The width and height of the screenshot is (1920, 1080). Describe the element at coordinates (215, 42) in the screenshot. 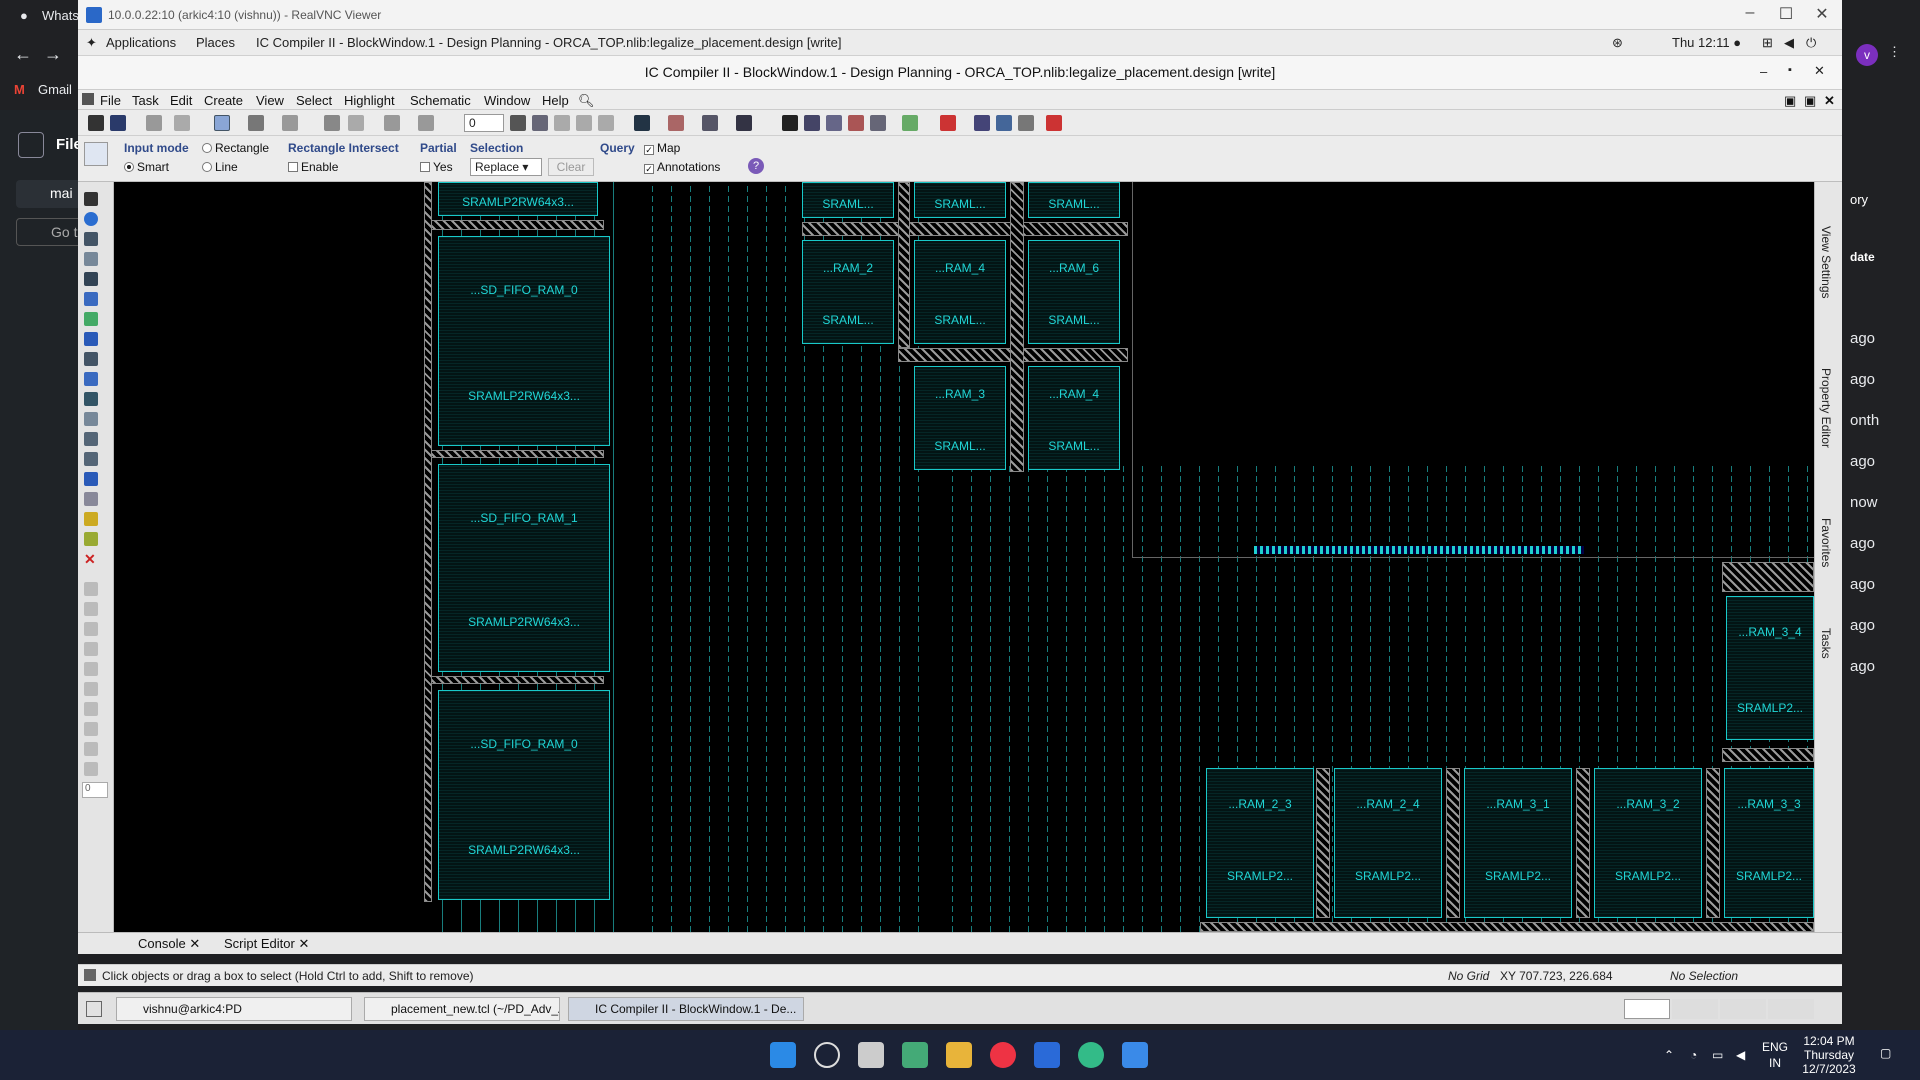

I see `places-menu: Places` at that location.